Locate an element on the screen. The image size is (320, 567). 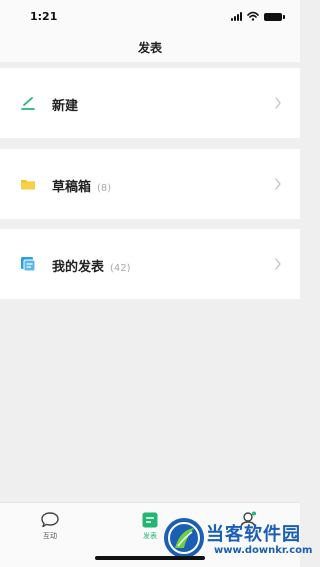
watermark-logo-icon is located at coordinates (184, 538).